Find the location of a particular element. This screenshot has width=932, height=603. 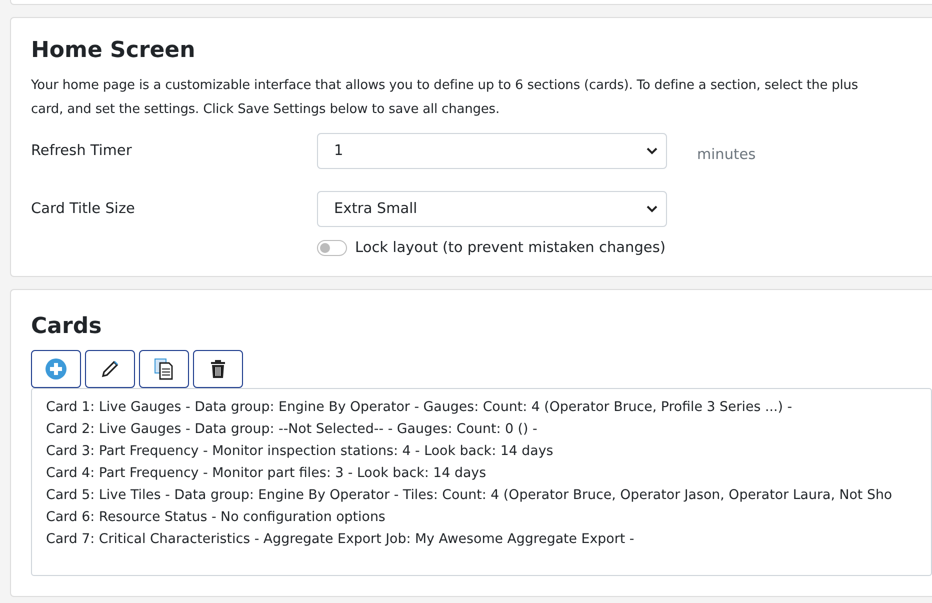

section-title: Home Screen is located at coordinates (113, 51).